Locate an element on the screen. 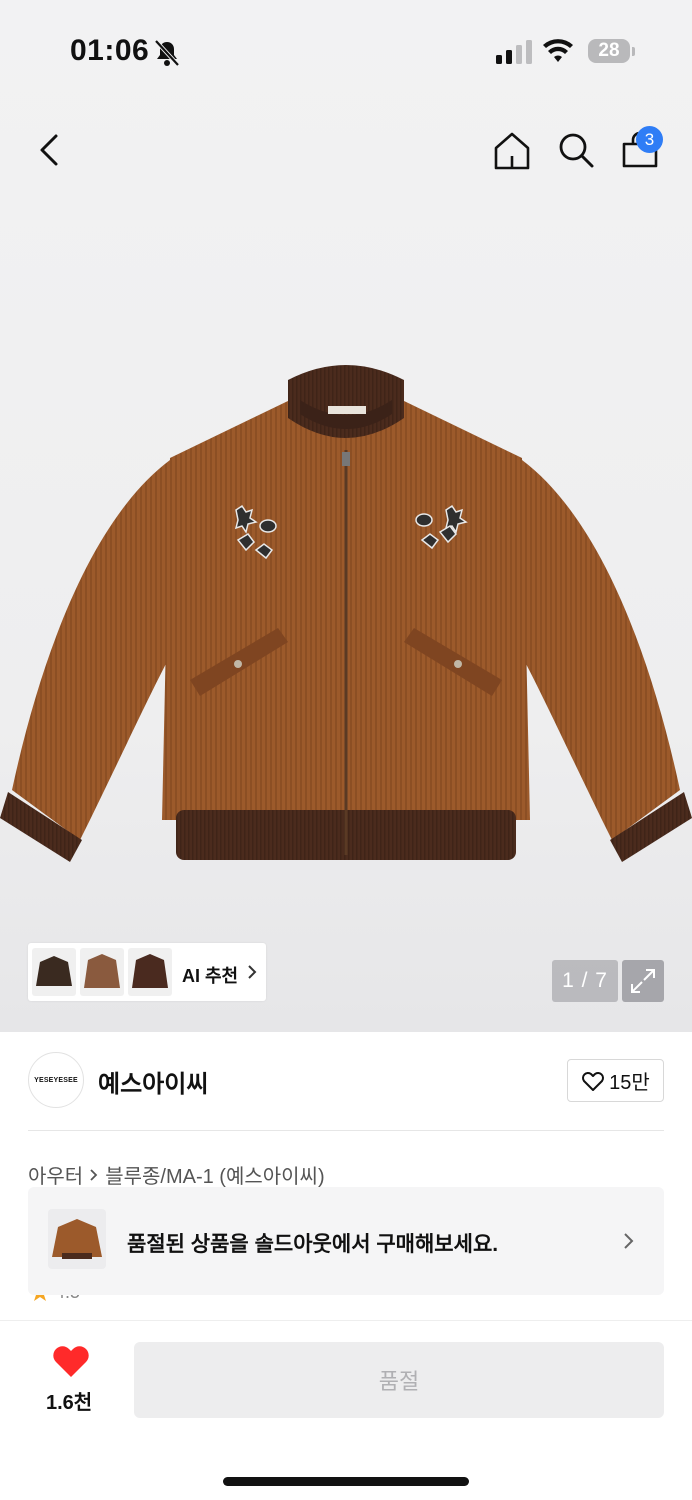 This screenshot has width=692, height=1500. bottom-bar-divider is located at coordinates (346, 1320).